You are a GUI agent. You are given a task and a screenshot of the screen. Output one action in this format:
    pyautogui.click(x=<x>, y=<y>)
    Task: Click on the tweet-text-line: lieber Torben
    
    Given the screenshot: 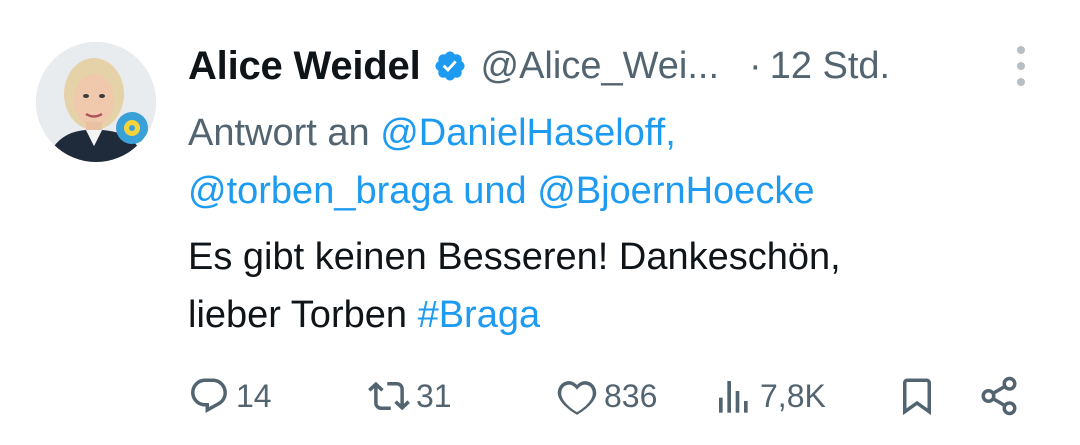 What is the action you would take?
    pyautogui.click(x=298, y=315)
    